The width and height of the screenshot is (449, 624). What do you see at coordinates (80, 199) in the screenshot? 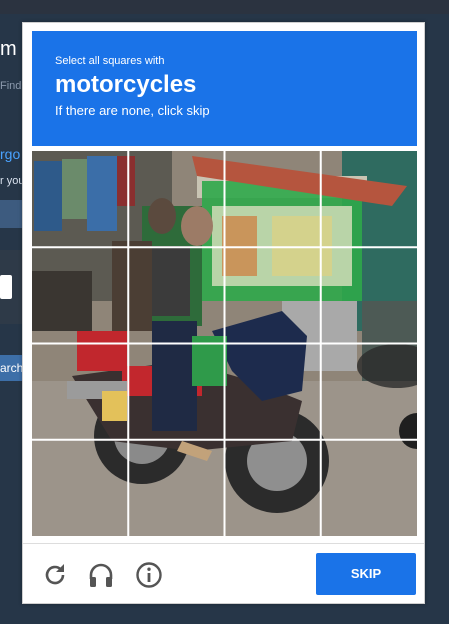
I see `grid-tile-r1-c1` at bounding box center [80, 199].